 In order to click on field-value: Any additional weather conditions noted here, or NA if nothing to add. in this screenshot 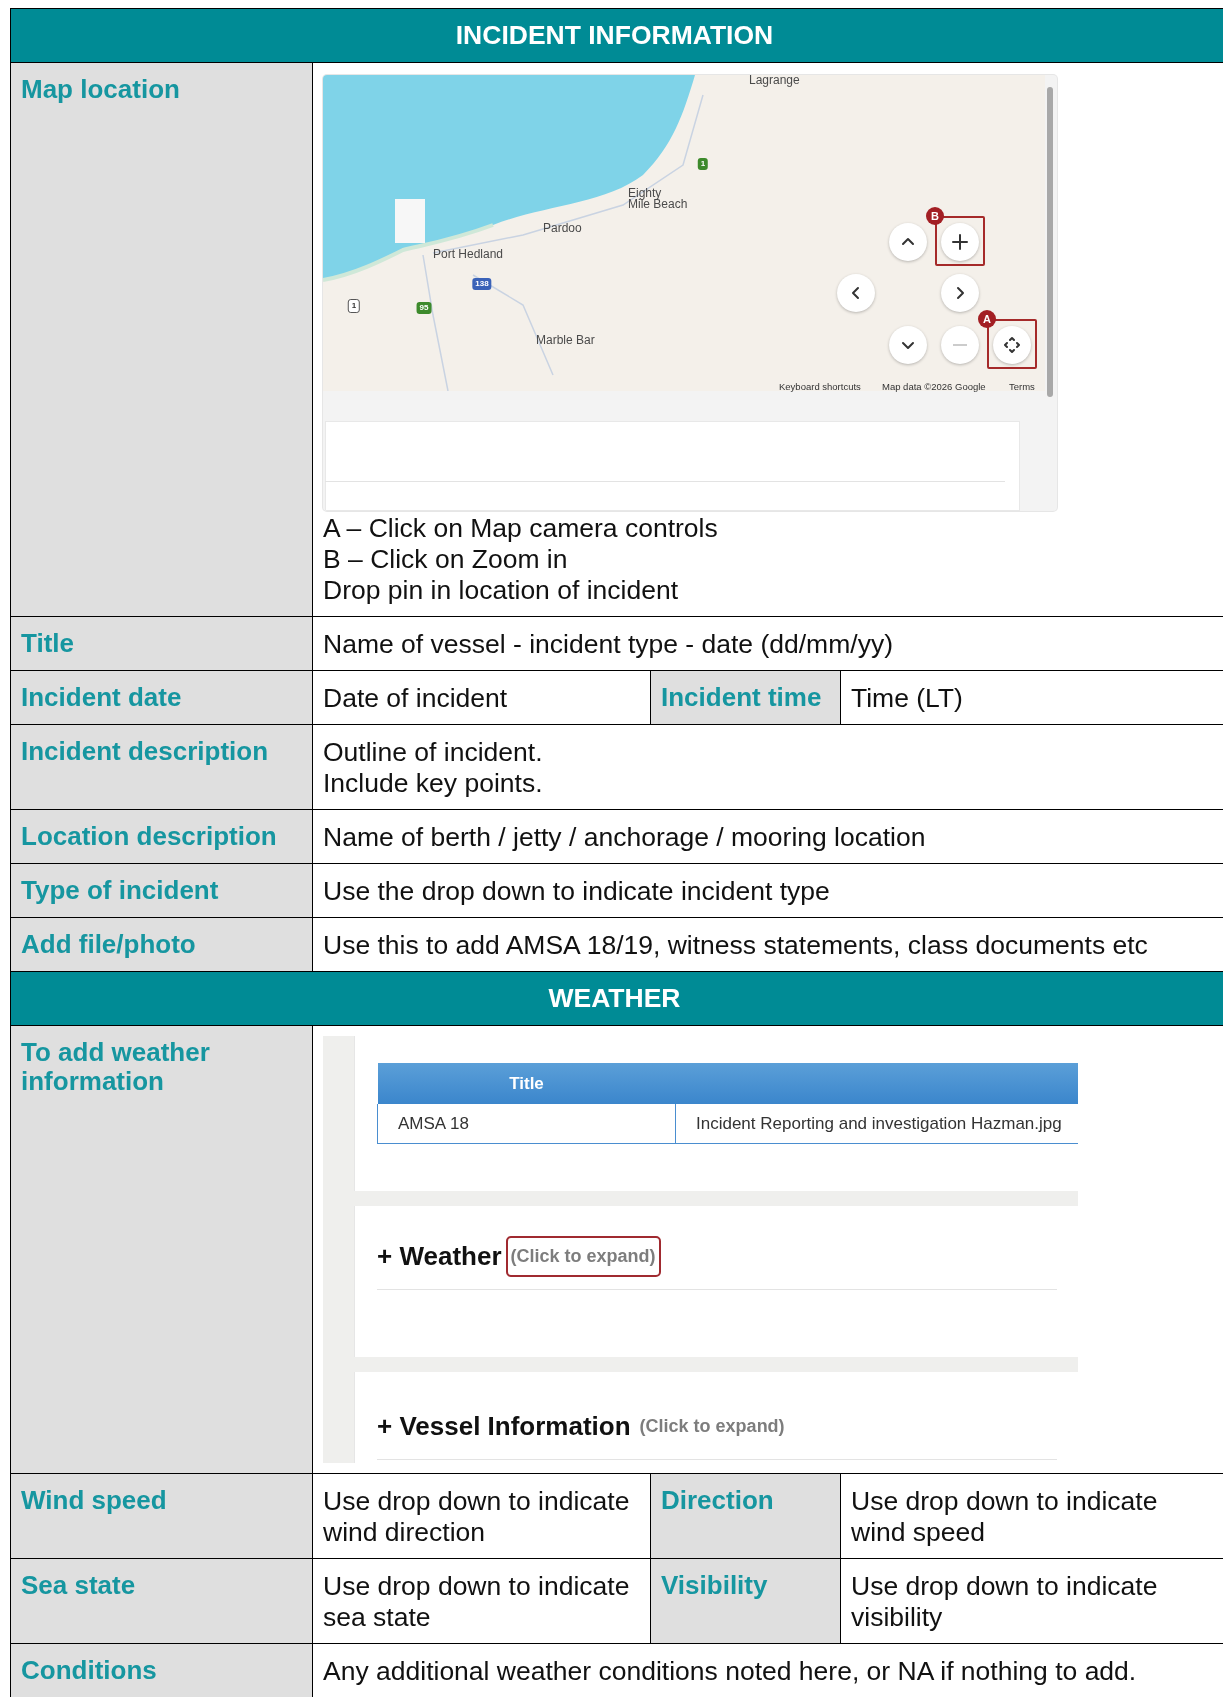, I will do `click(767, 1670)`.